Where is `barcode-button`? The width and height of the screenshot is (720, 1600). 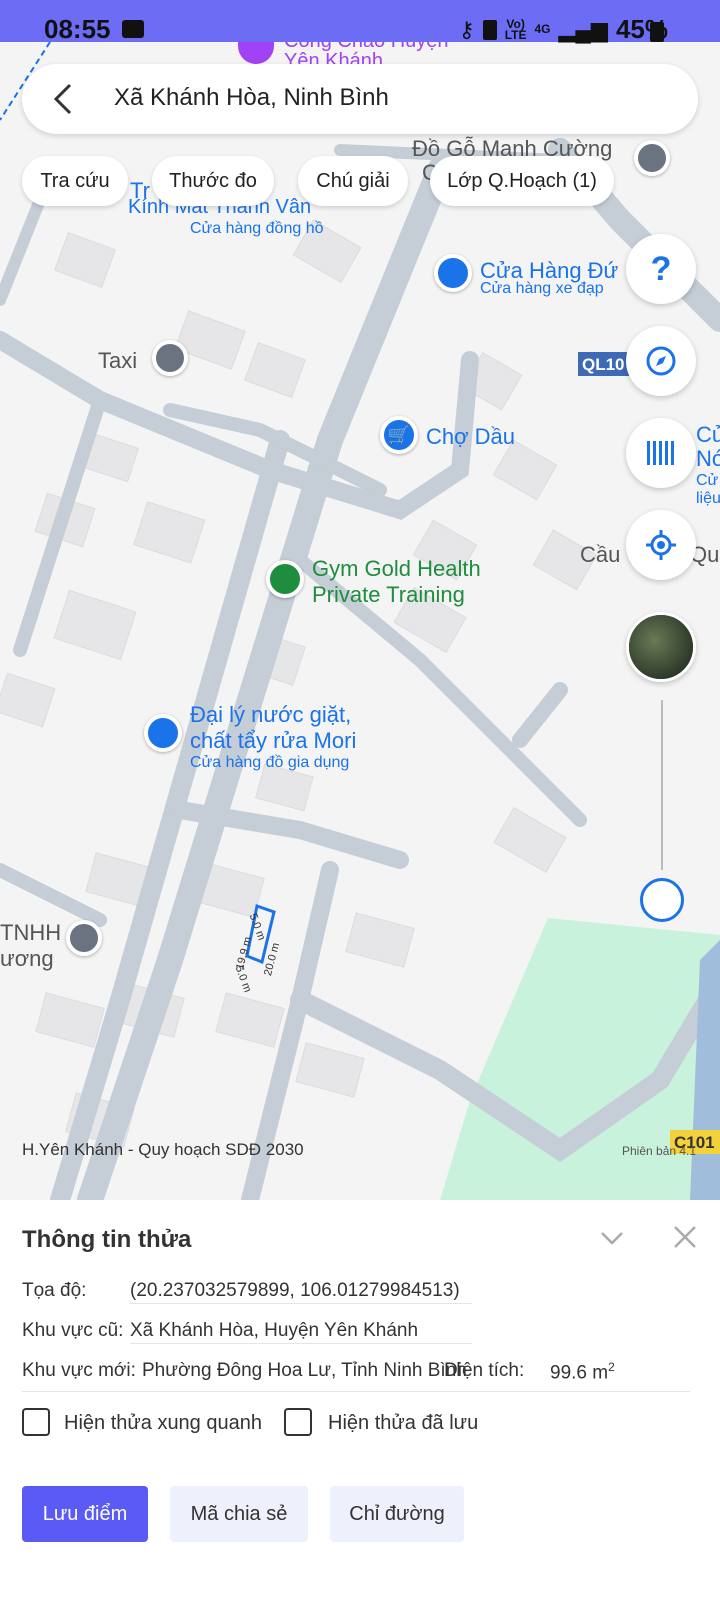
barcode-button is located at coordinates (661, 453).